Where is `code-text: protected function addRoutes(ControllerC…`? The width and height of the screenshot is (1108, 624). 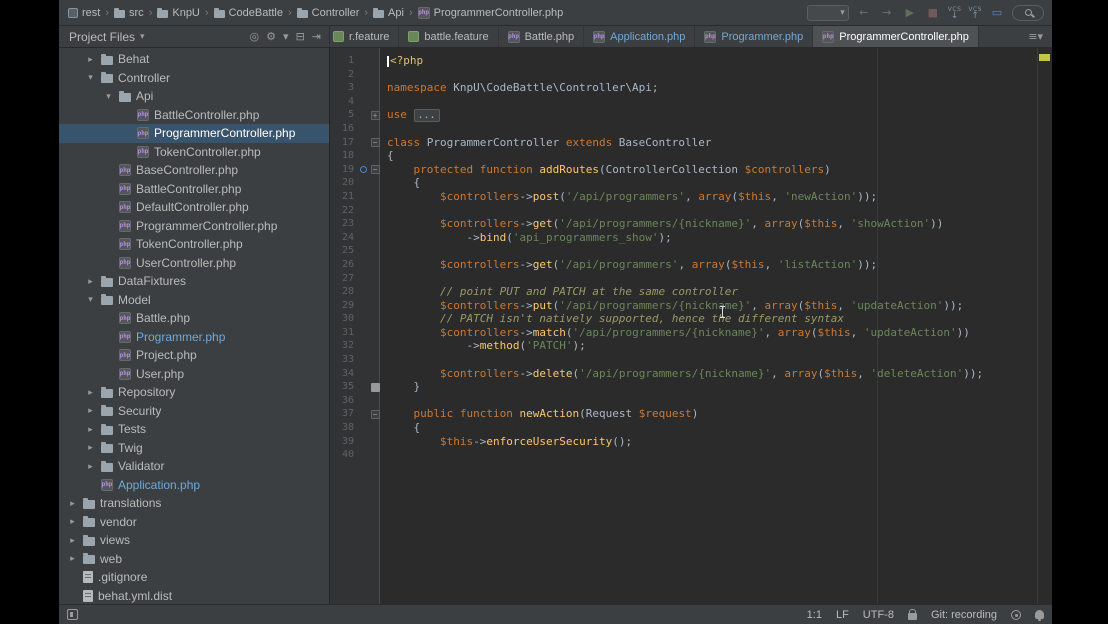 code-text: protected function addRoutes(ControllerC… is located at coordinates (716, 170).